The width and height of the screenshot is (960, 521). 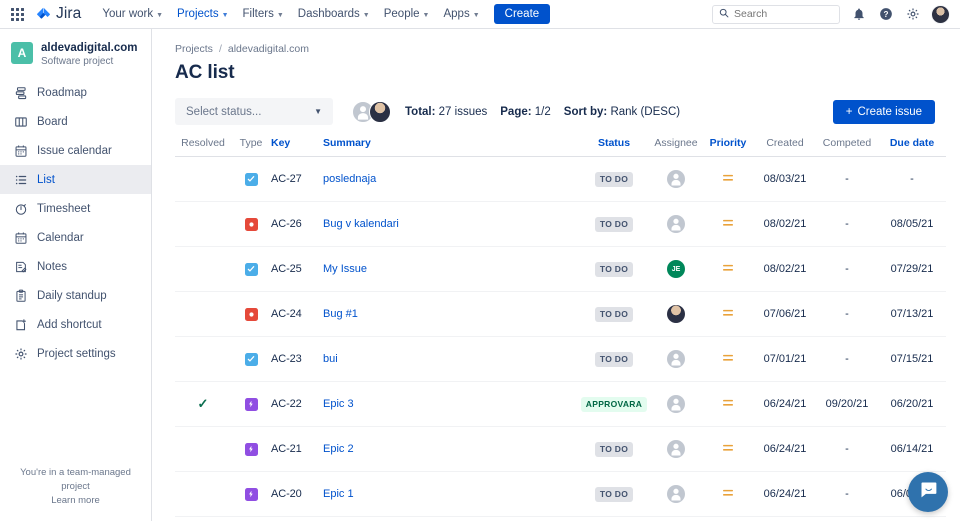 What do you see at coordinates (17, 14) in the screenshot?
I see `apps-grid-icon` at bounding box center [17, 14].